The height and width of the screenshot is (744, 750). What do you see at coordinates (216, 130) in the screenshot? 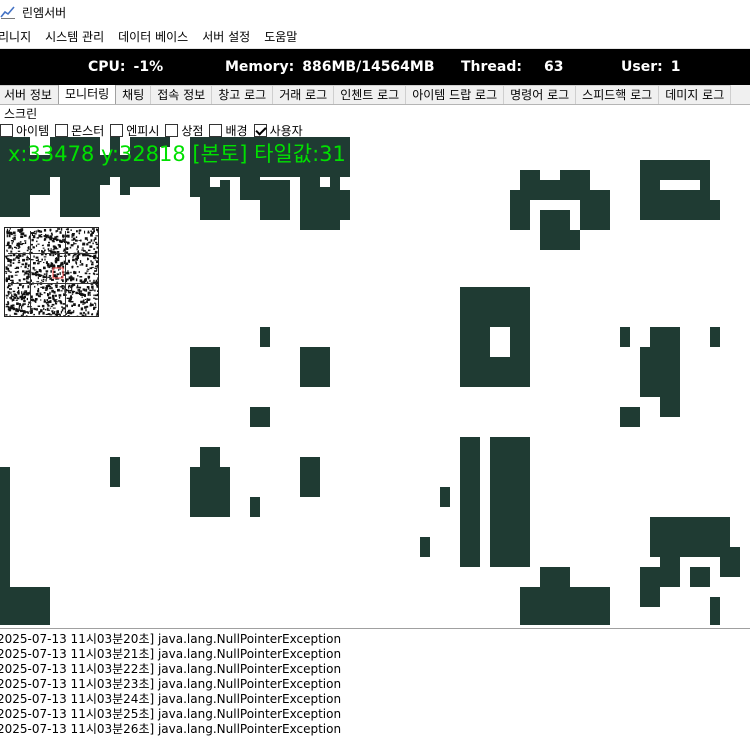
I see `checkbox-background` at bounding box center [216, 130].